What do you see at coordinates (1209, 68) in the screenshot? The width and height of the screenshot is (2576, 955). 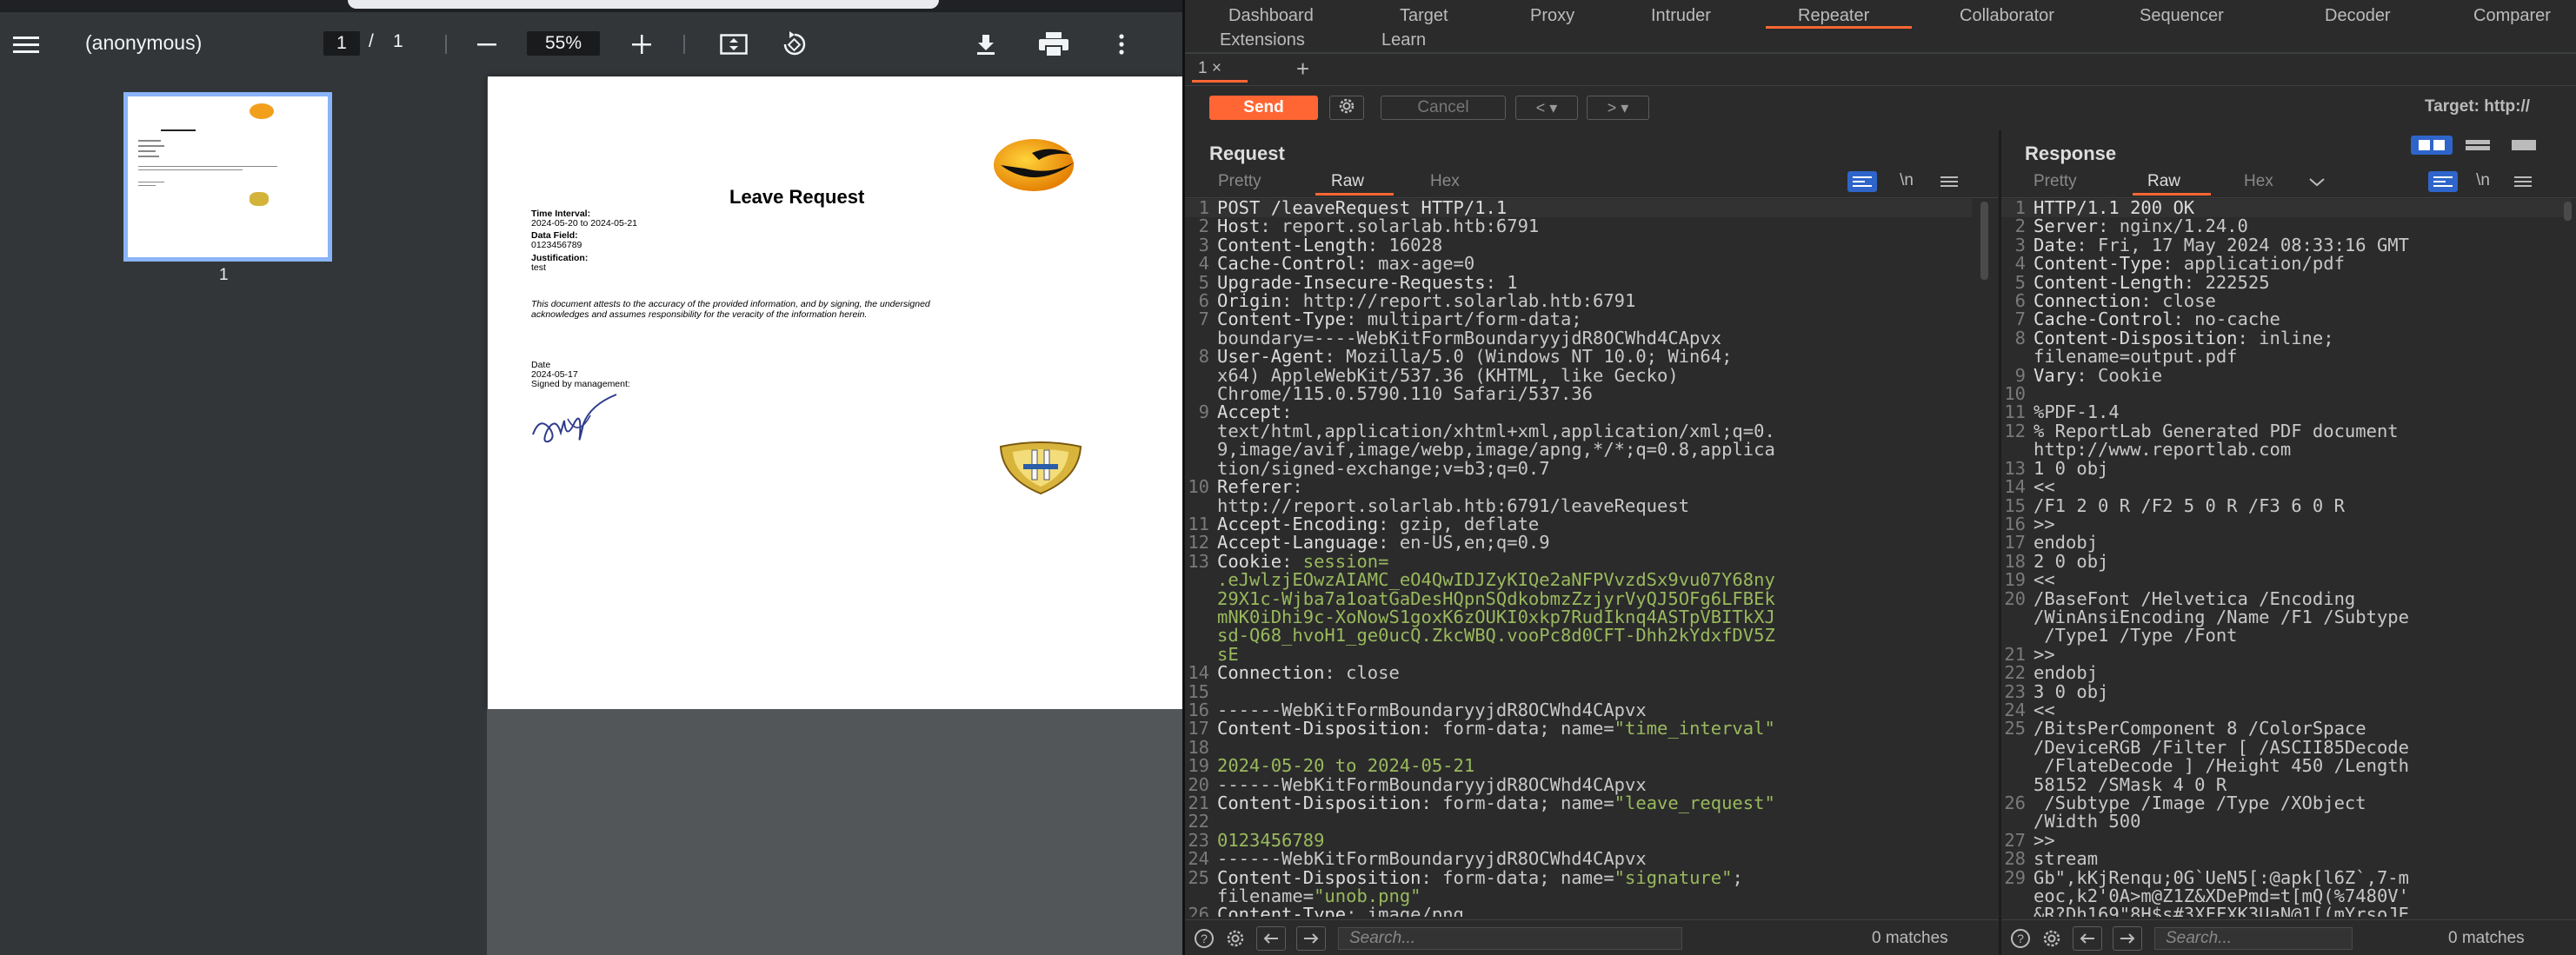 I see `repeater-subtab-1: 1 ×` at bounding box center [1209, 68].